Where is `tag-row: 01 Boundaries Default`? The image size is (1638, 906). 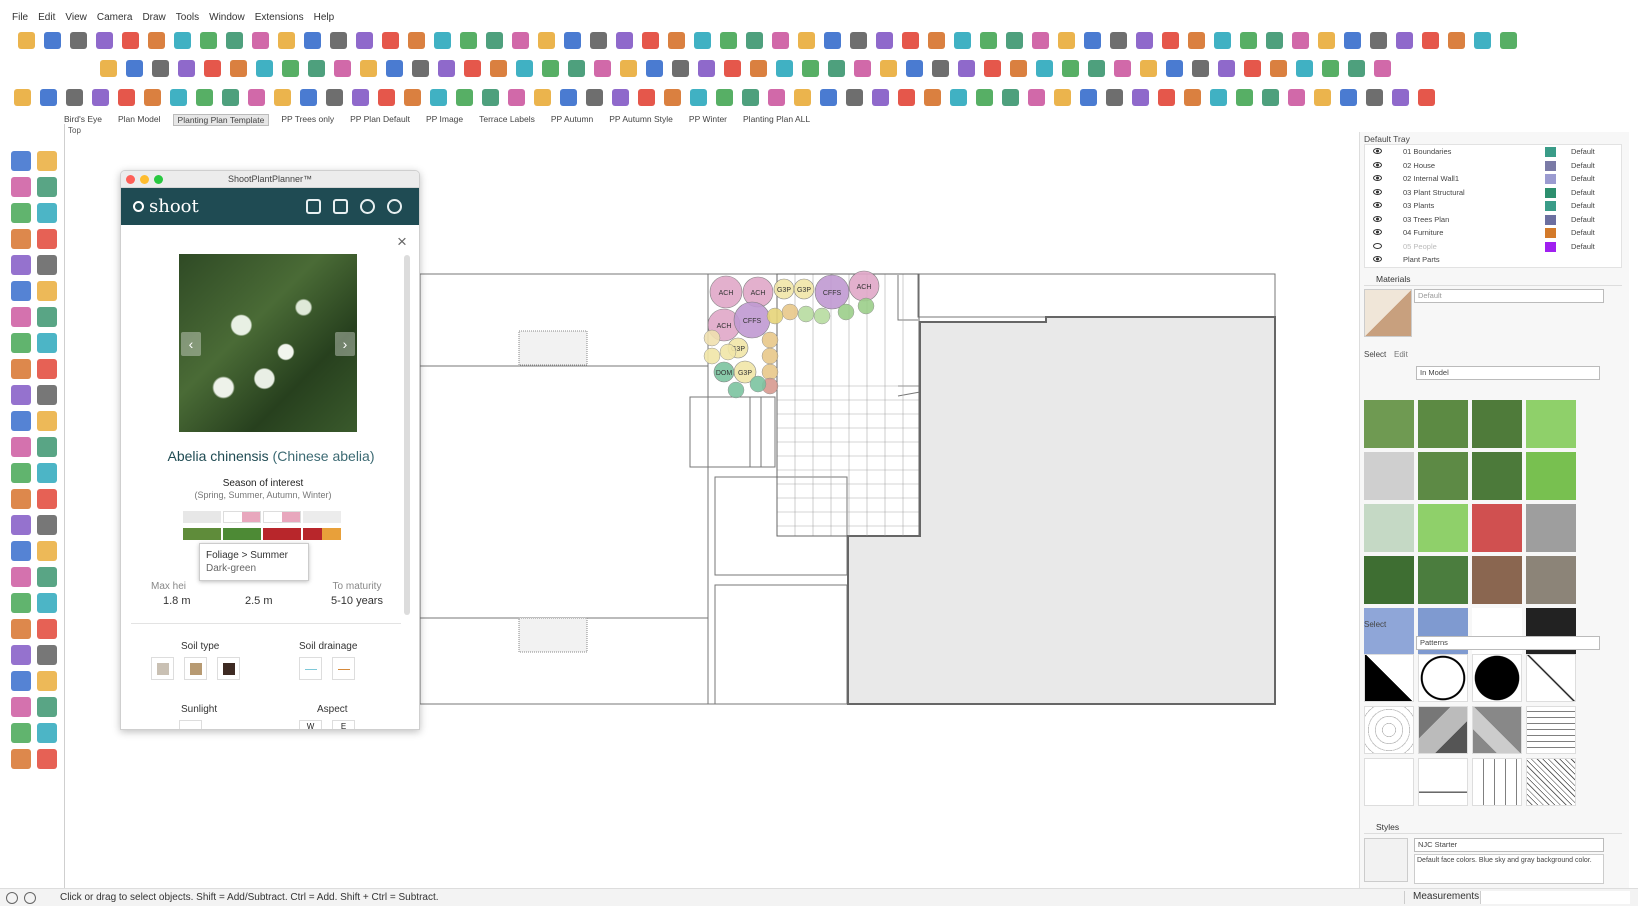
tag-row: 01 Boundaries Default is located at coordinates (1493, 152).